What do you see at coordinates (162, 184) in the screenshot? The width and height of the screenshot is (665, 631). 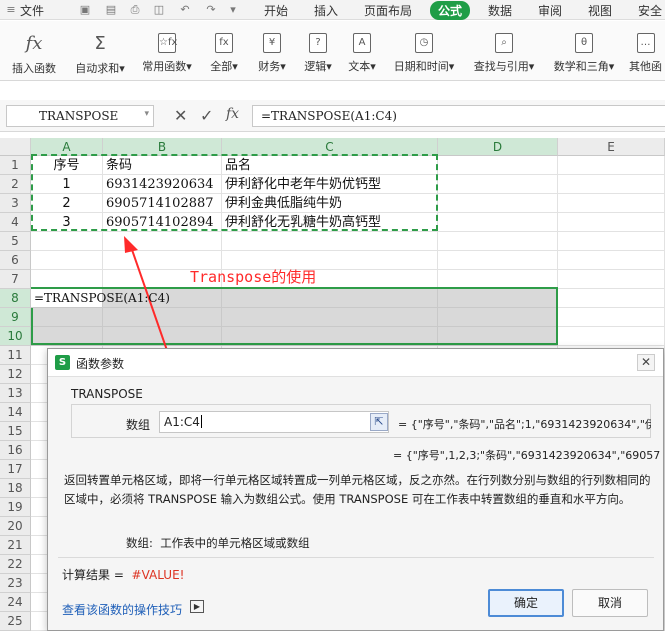 I see `cell-b2: 6931423920634` at bounding box center [162, 184].